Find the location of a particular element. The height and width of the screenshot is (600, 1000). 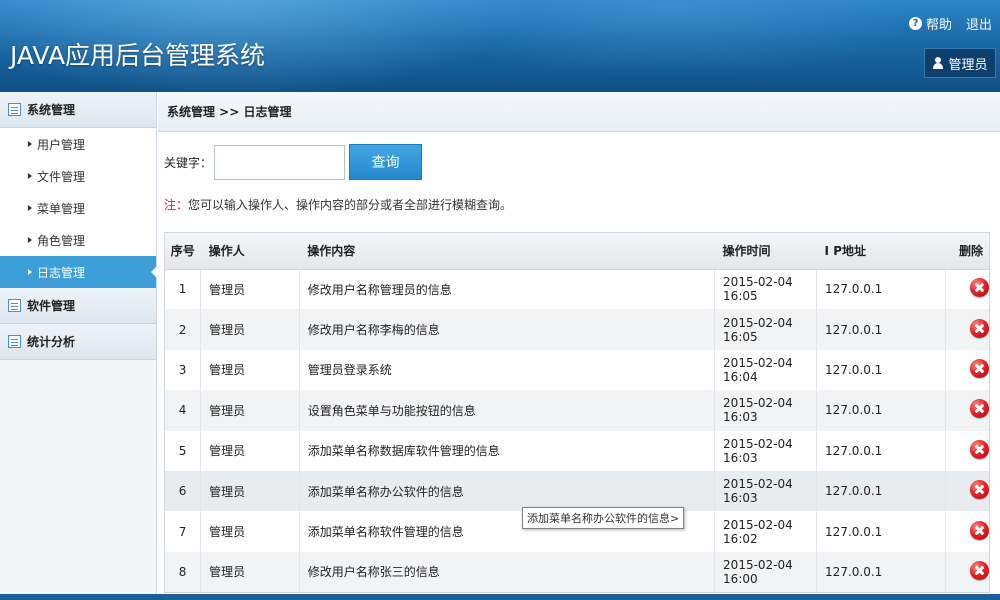

sidebar-item-label: 日志管理 is located at coordinates (61, 272).